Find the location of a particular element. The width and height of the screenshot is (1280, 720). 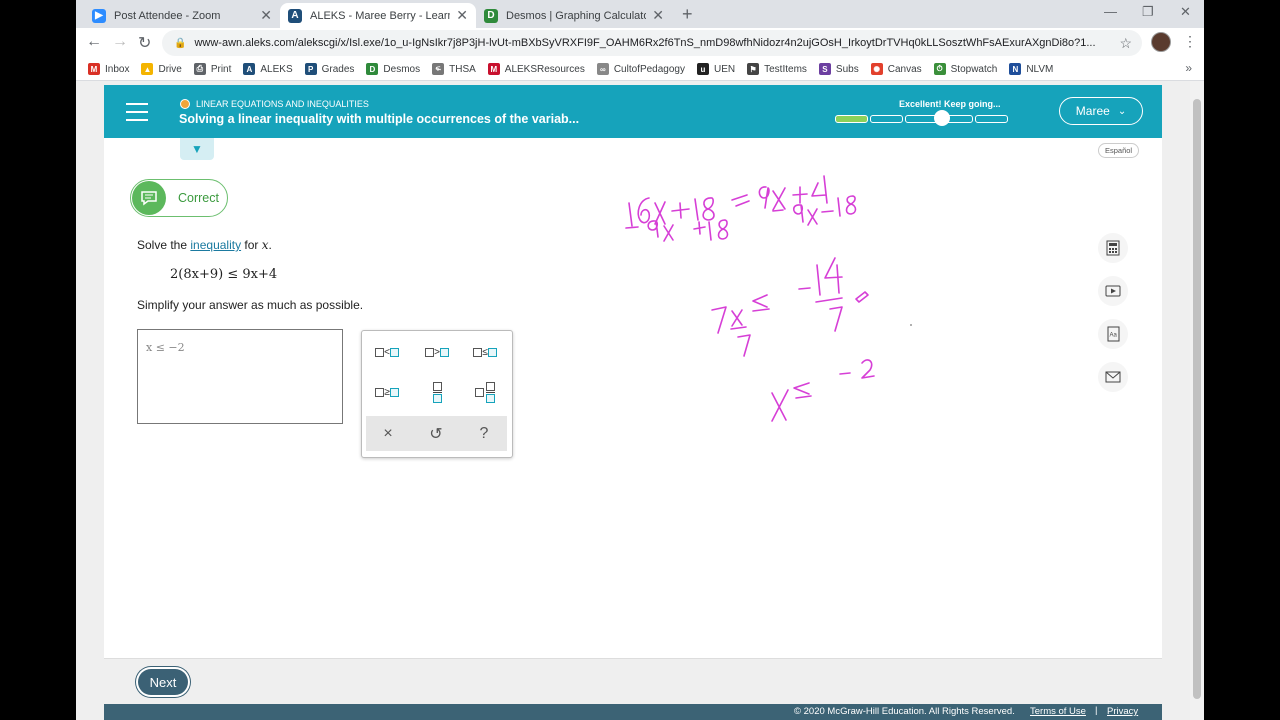

mcgraw-icon: M is located at coordinates (493, 69).